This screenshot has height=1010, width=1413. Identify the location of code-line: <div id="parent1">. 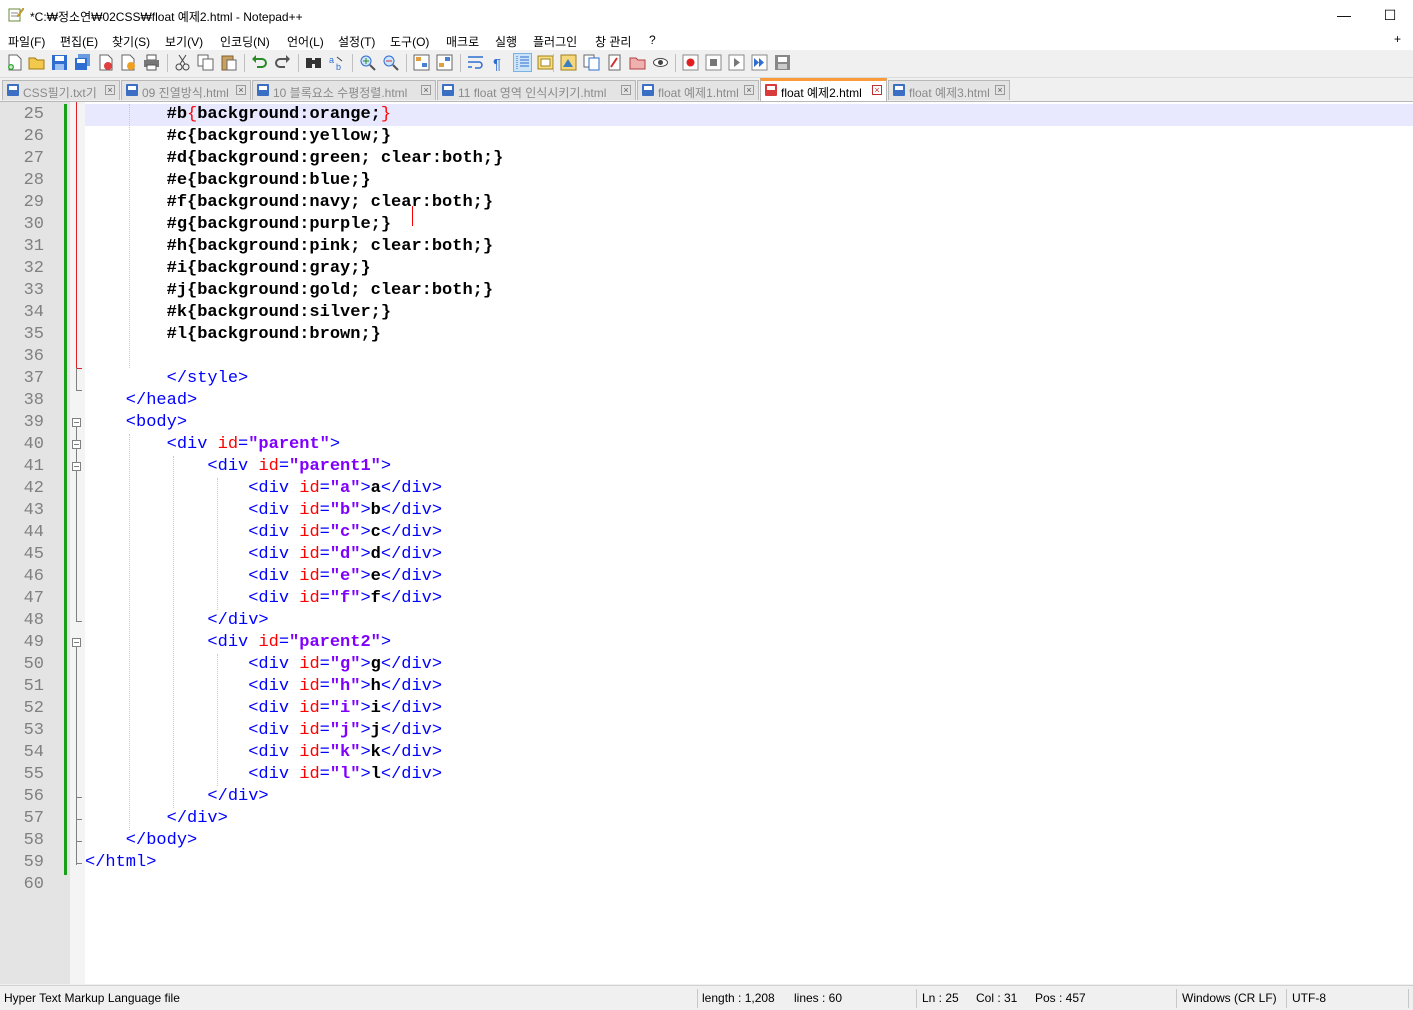
(238, 467).